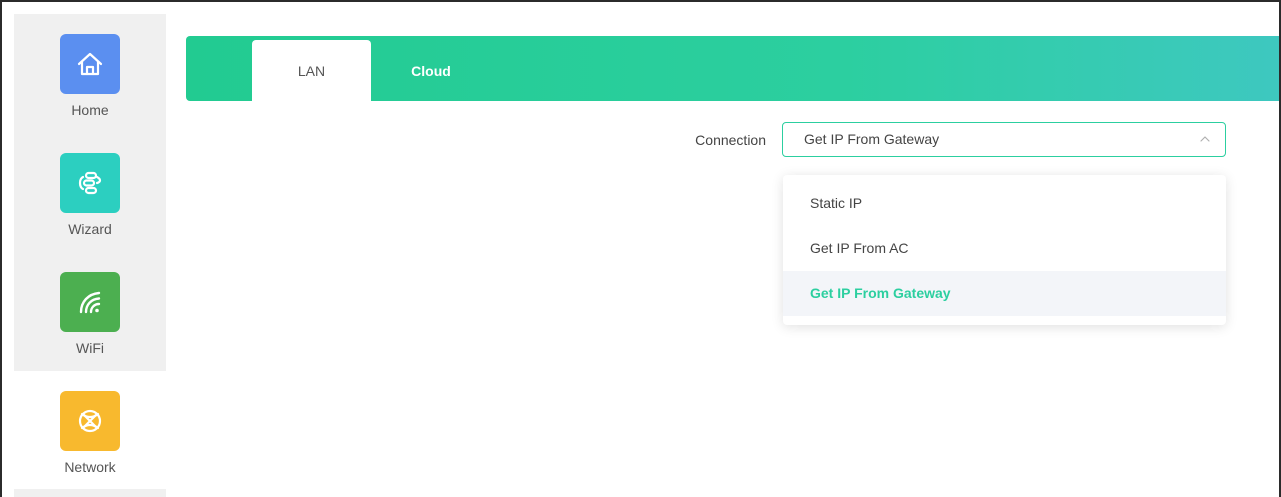 The image size is (1281, 497). What do you see at coordinates (431, 70) in the screenshot?
I see `tab-cloud: Cloud` at bounding box center [431, 70].